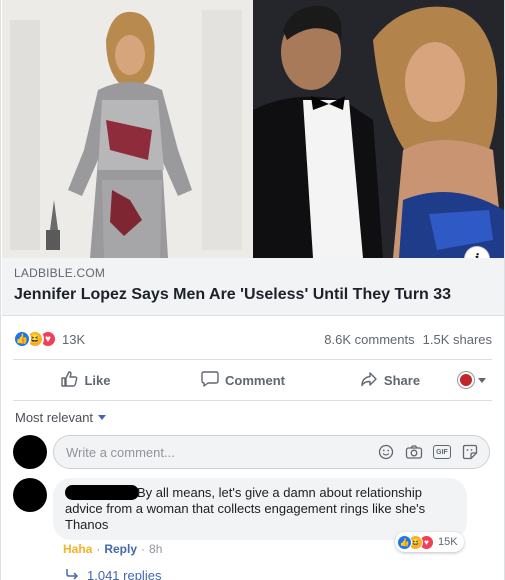  Describe the element at coordinates (255, 380) in the screenshot. I see `comment-label: Comment` at that location.